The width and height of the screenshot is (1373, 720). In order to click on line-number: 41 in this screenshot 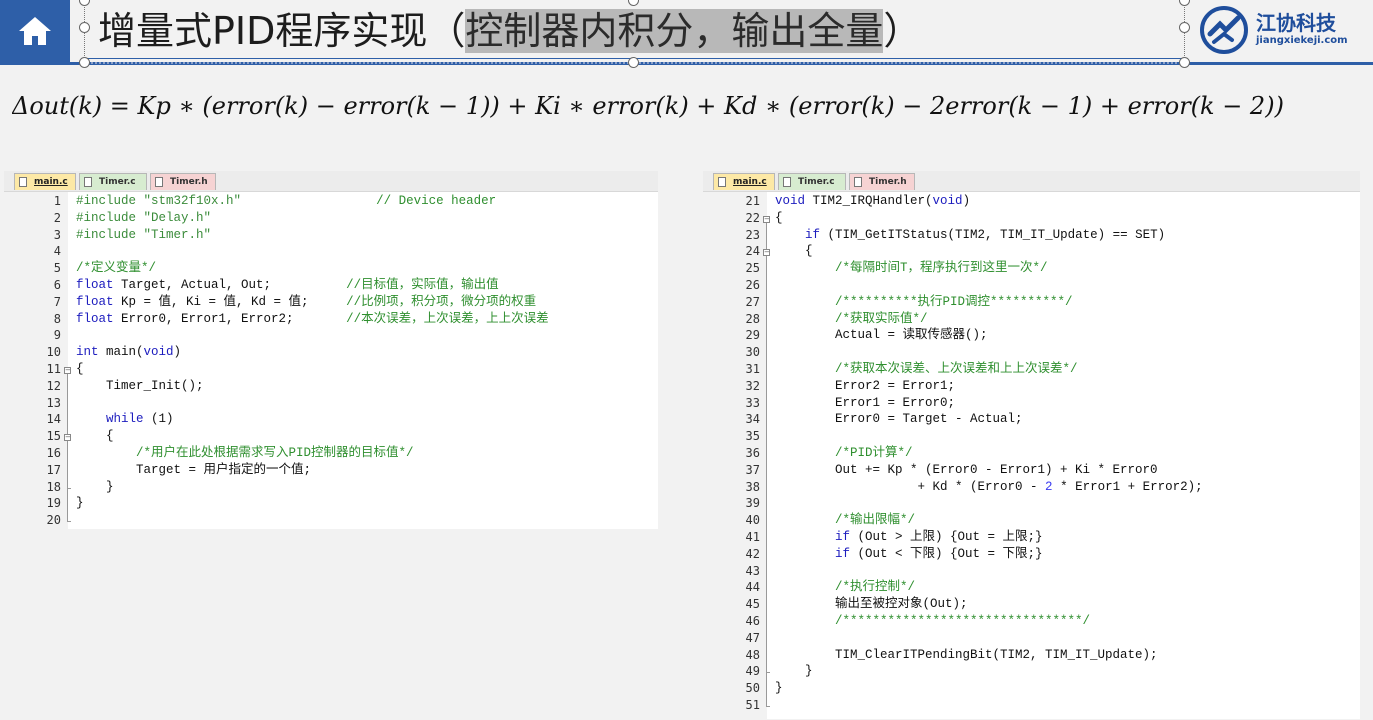, I will do `click(752, 537)`.